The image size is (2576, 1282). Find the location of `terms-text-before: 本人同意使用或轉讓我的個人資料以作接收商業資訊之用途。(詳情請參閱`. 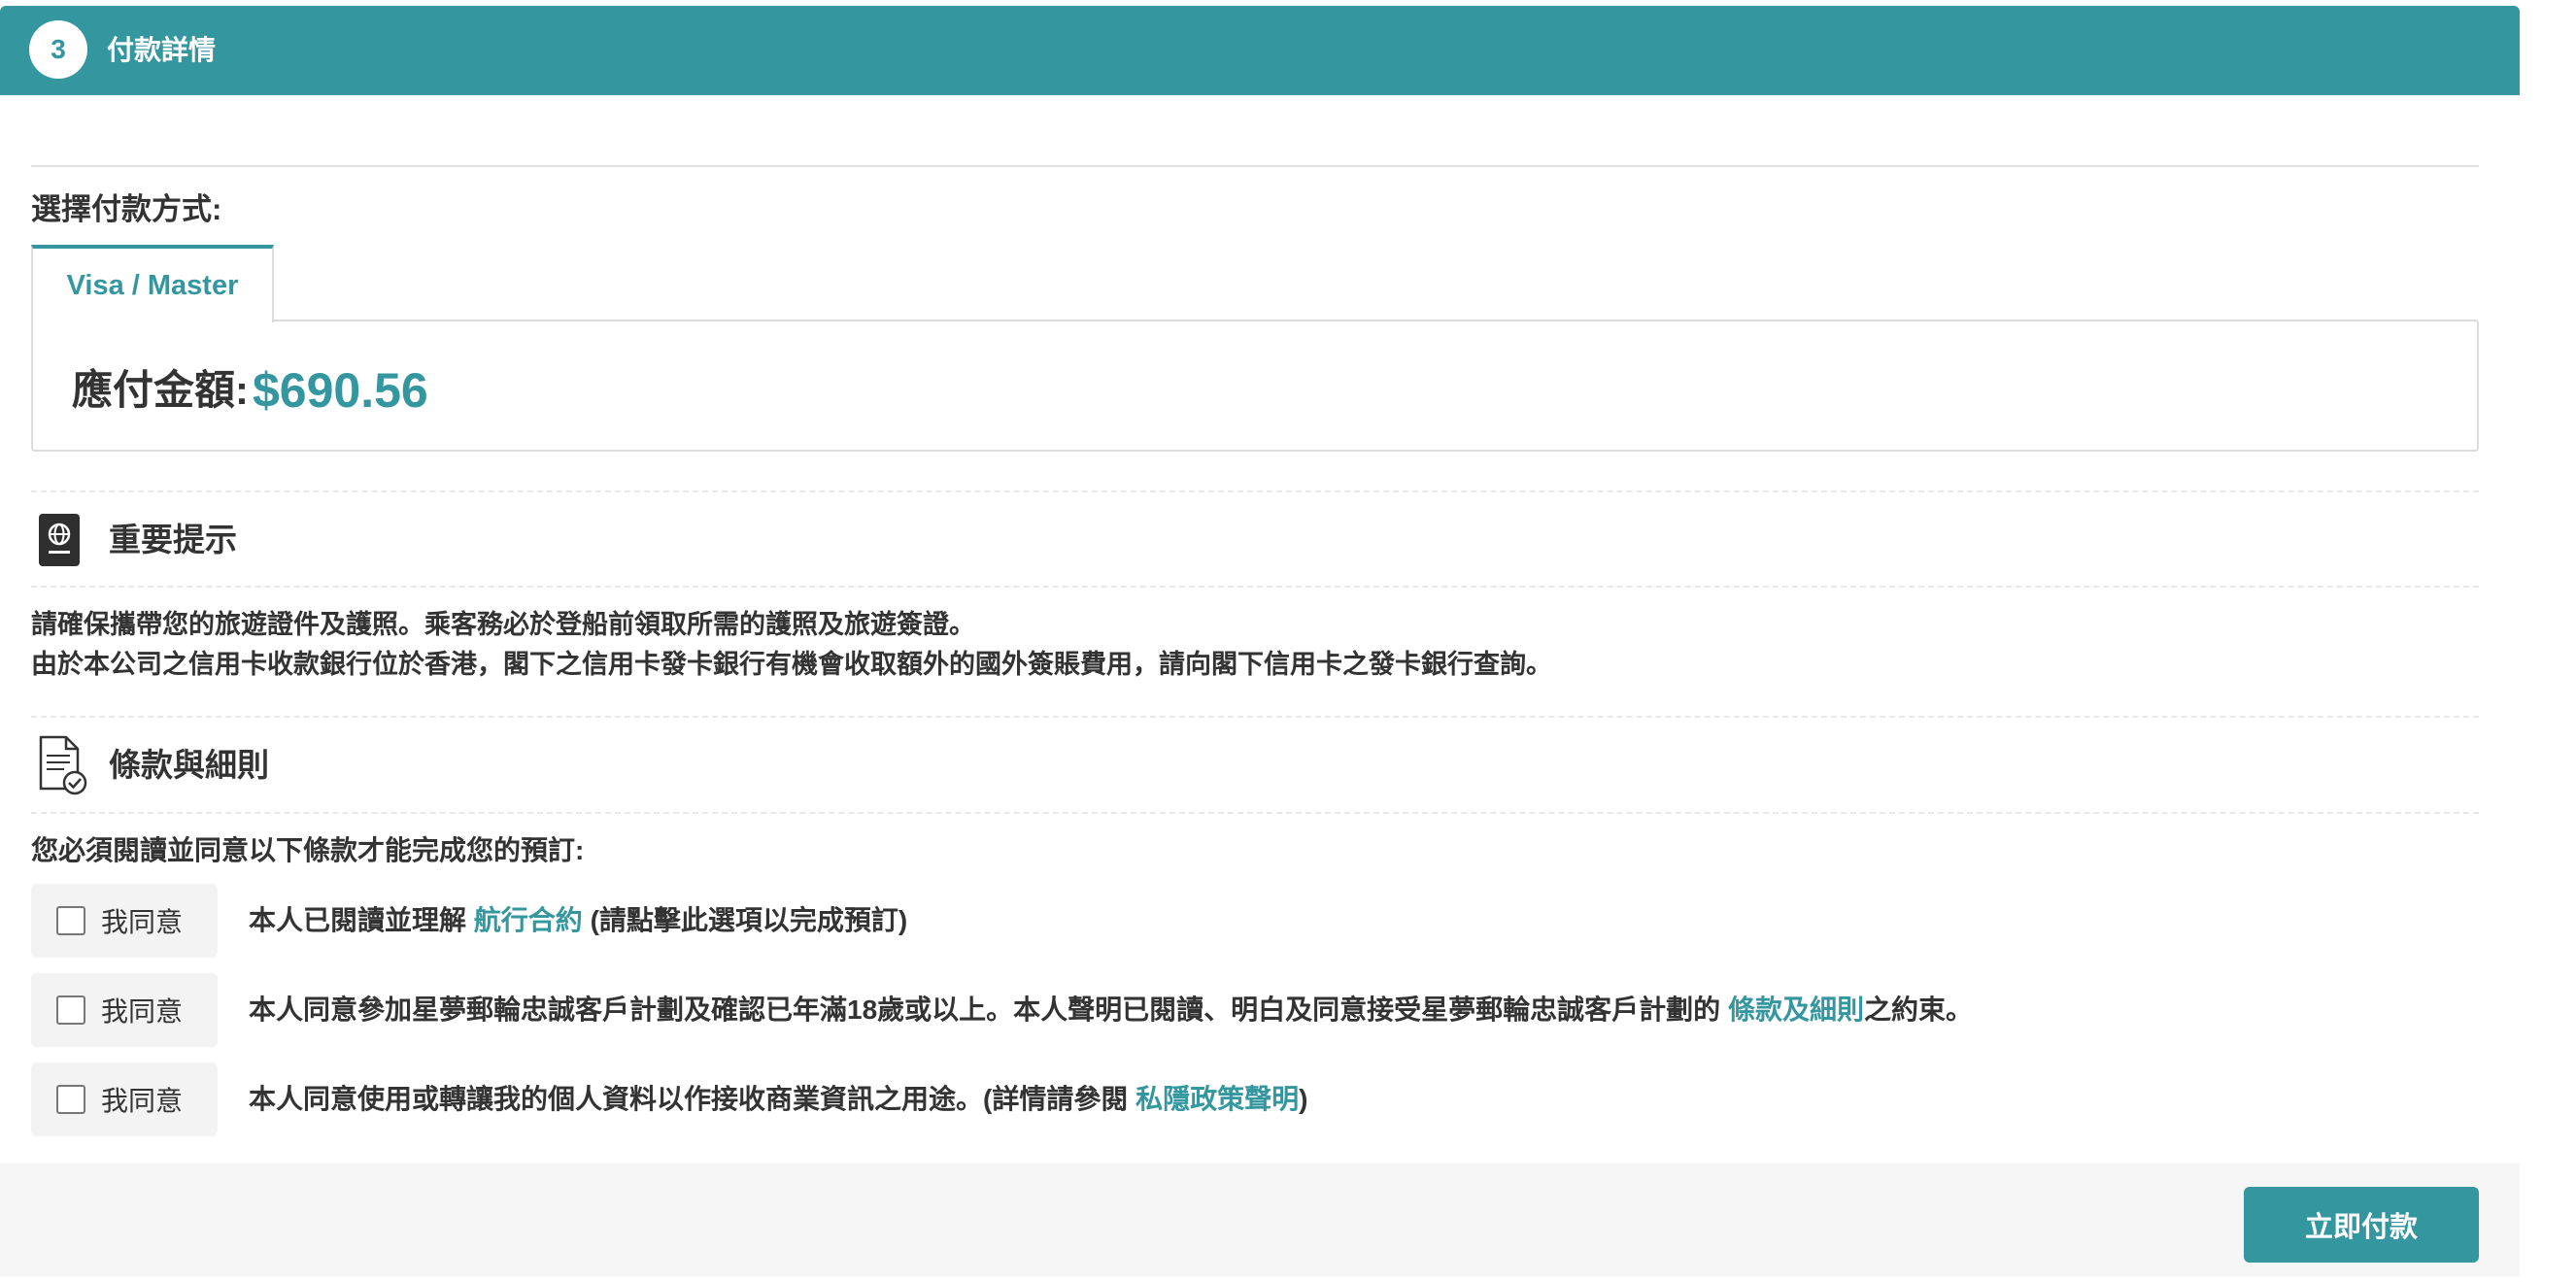

terms-text-before: 本人同意使用或轉讓我的個人資料以作接收商業資訊之用途。(詳情請參閱 is located at coordinates (692, 1099).